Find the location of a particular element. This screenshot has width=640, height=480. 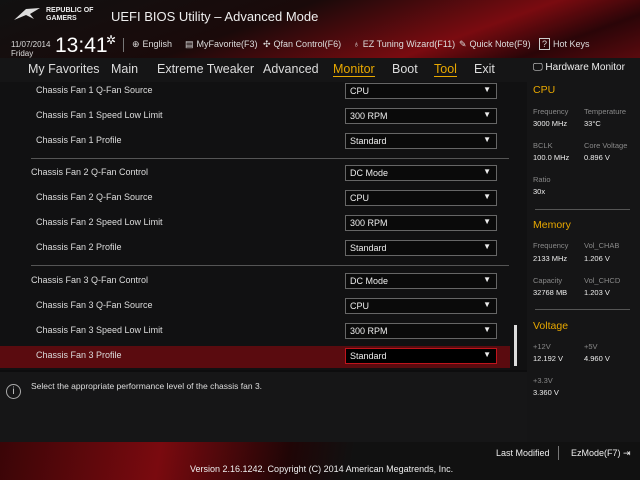

bclk: 100.0 MHz is located at coordinates (551, 157).